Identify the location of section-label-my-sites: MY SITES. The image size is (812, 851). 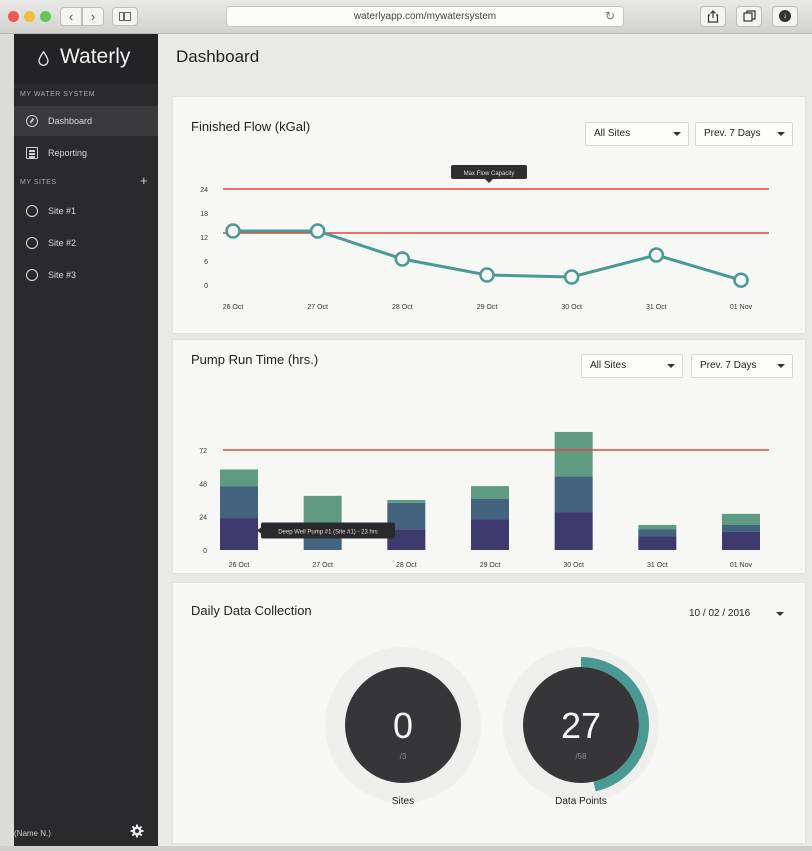
(38, 182).